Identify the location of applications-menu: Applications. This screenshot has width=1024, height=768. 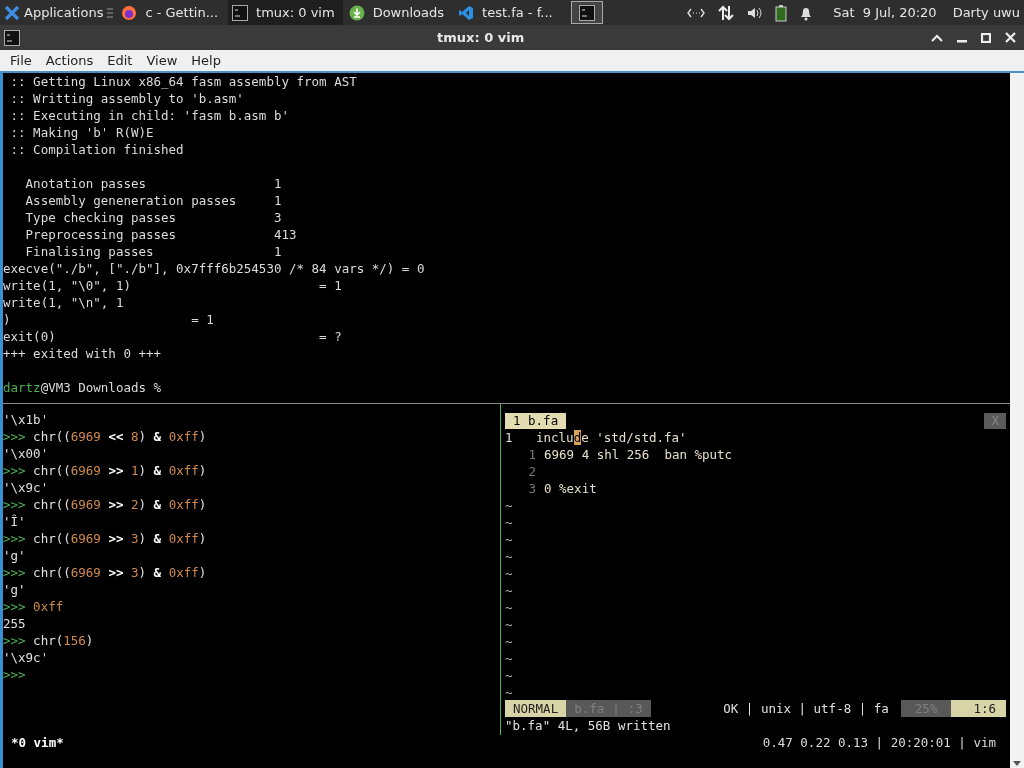
(59, 12).